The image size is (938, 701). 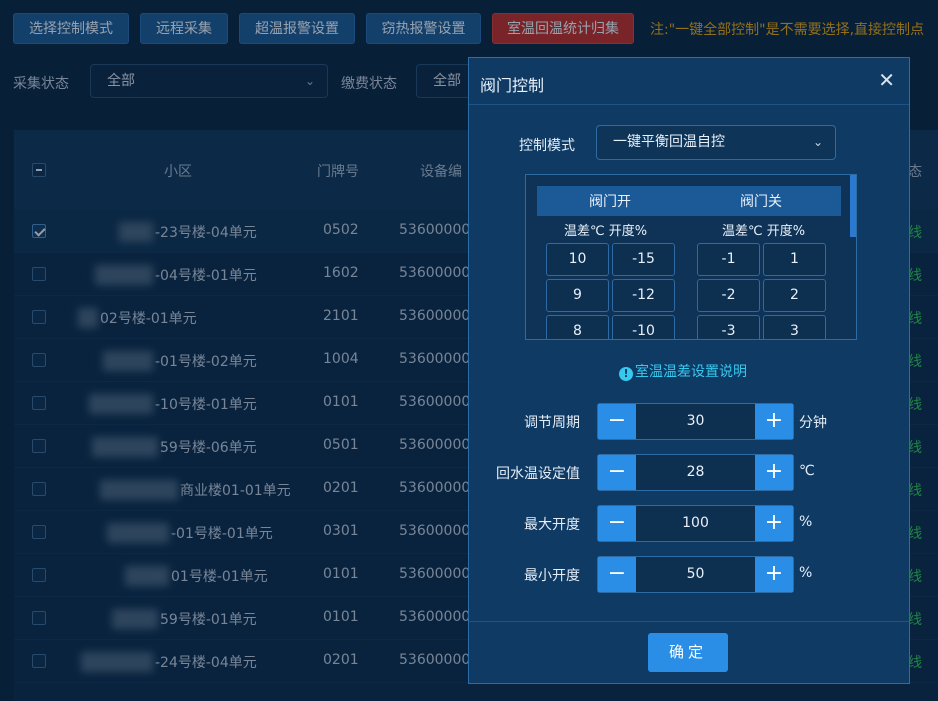 What do you see at coordinates (728, 327) in the screenshot?
I see `valve-value-cell: -3` at bounding box center [728, 327].